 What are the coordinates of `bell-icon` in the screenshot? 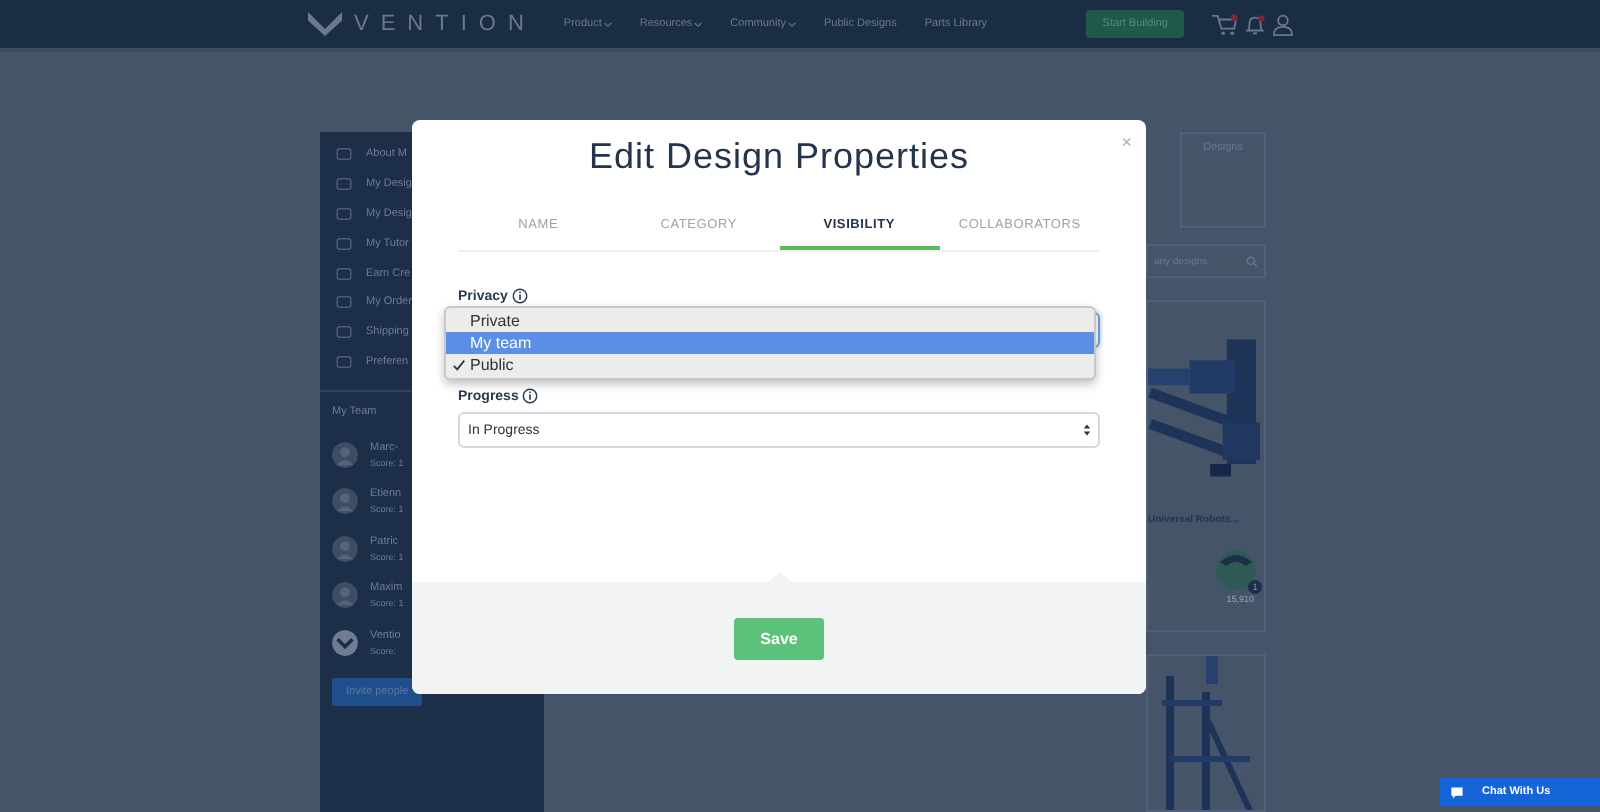 It's located at (1255, 24).